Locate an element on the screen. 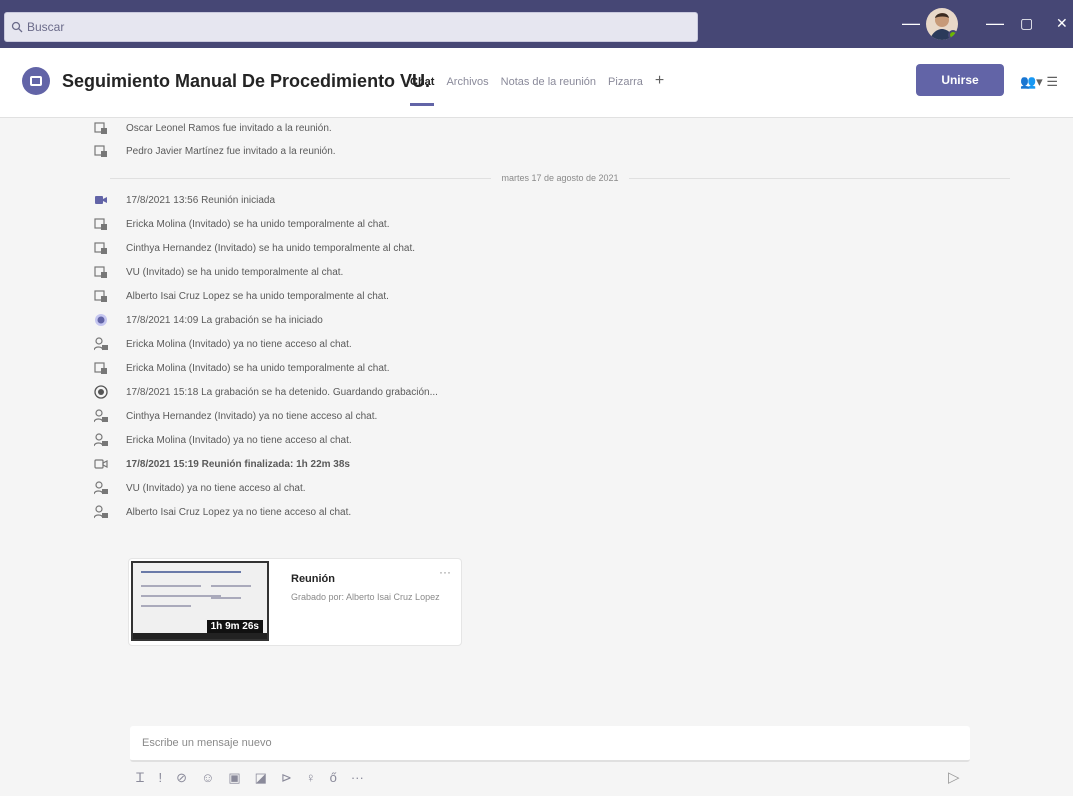  record-icon is located at coordinates (101, 320).